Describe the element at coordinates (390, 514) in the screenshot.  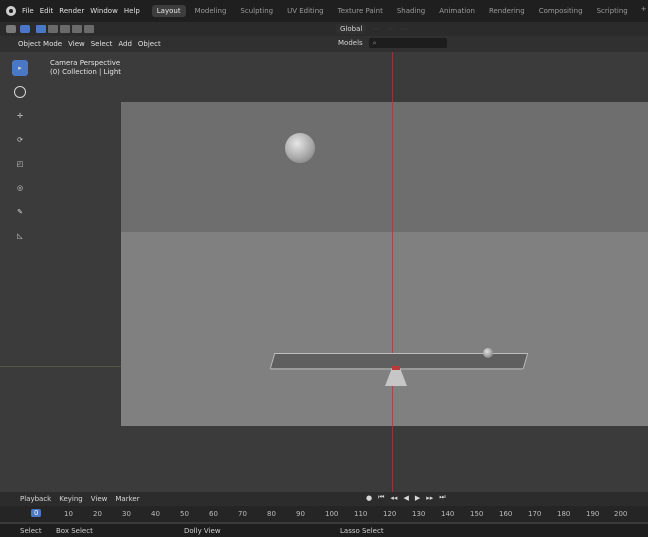
I see `frame-label: 120` at that location.